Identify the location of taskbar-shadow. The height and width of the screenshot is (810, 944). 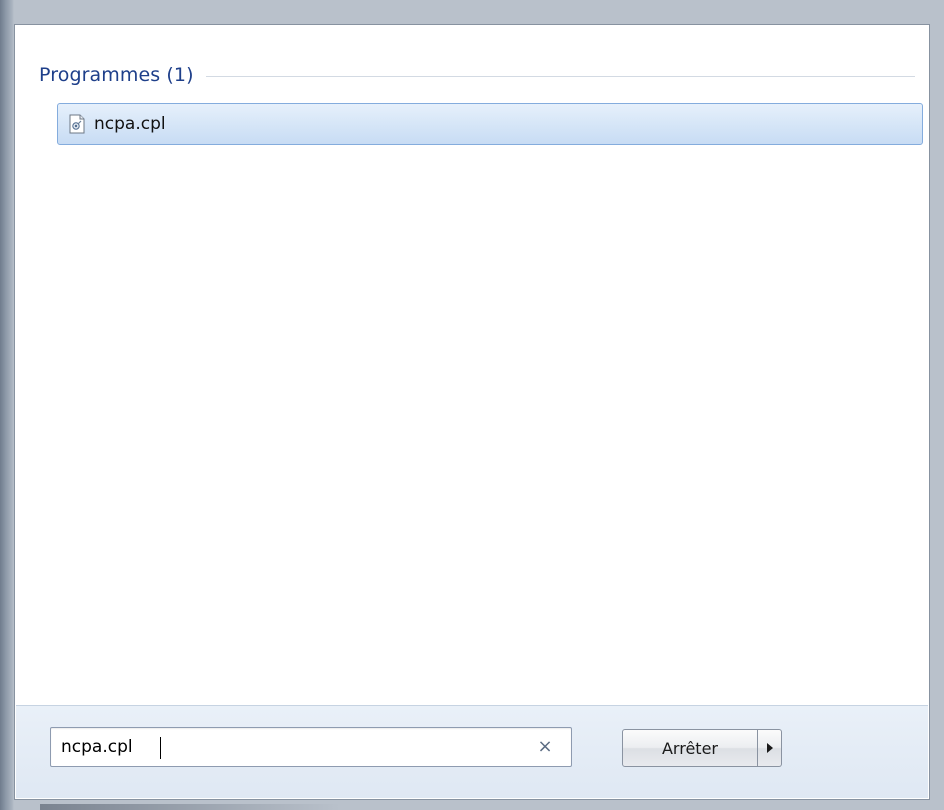
(190, 807).